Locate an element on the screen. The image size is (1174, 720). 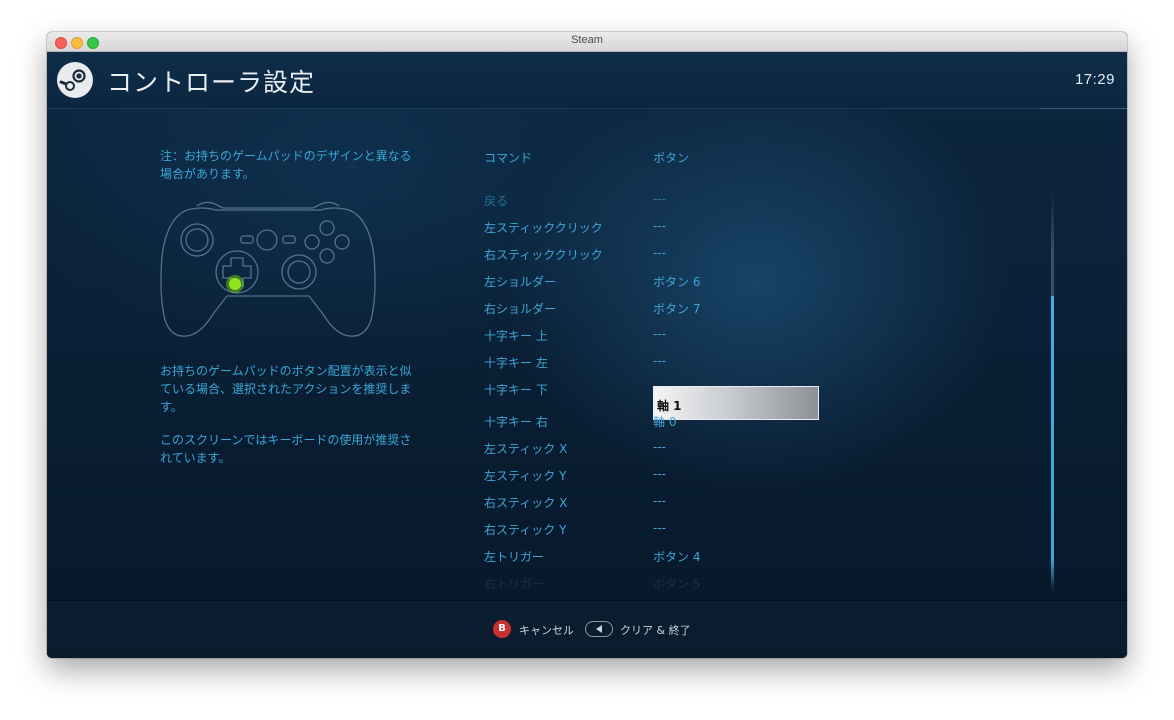
clock-divider is located at coordinates (1084, 108).